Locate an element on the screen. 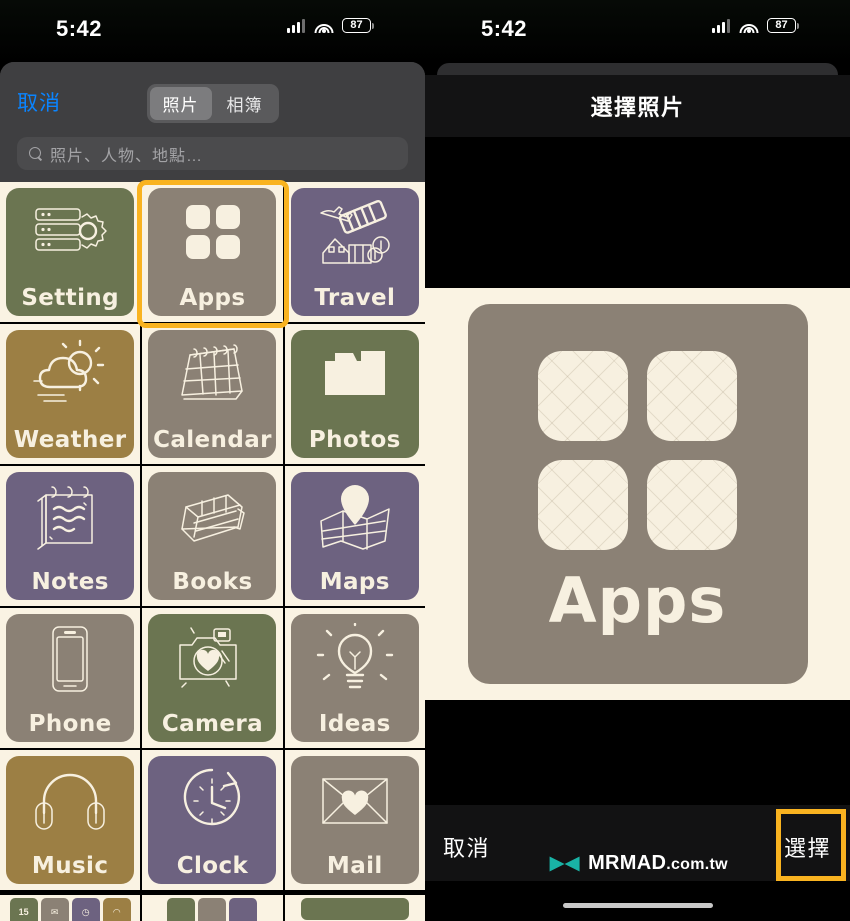 This screenshot has width=850, height=921. tile-apps: Apps is located at coordinates (212, 252).